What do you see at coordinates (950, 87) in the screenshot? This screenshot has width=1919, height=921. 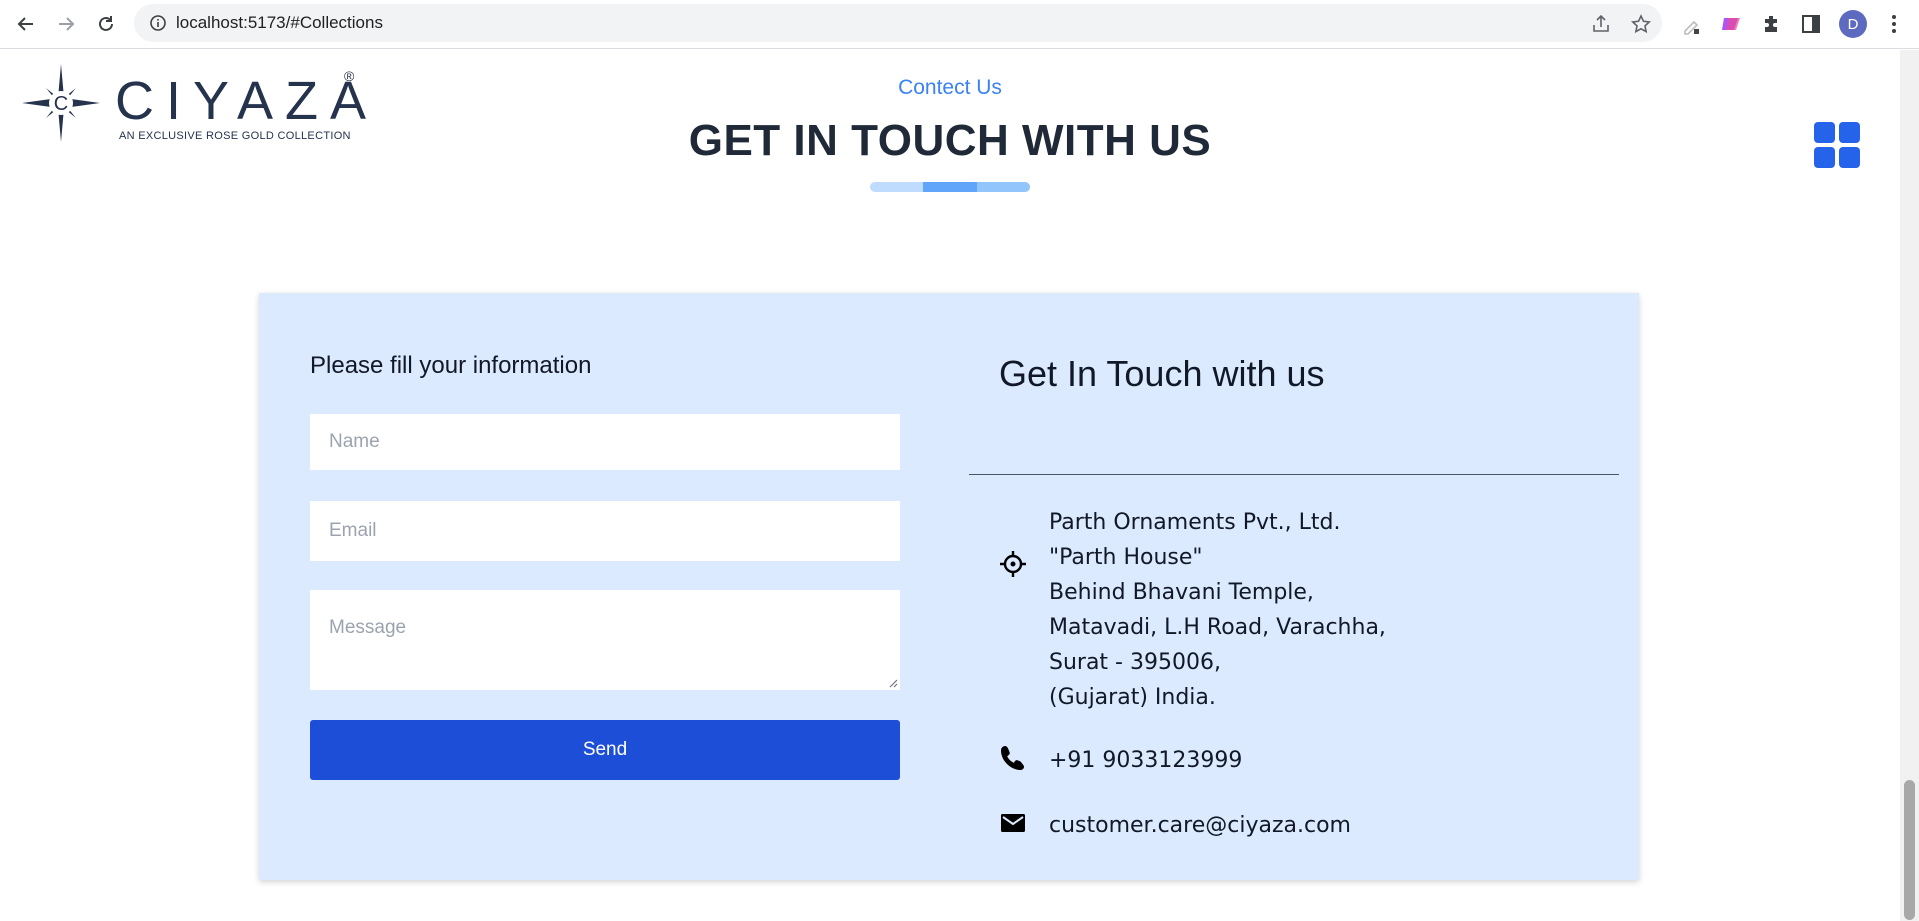 I see `section-subtitle: Contect Us` at bounding box center [950, 87].